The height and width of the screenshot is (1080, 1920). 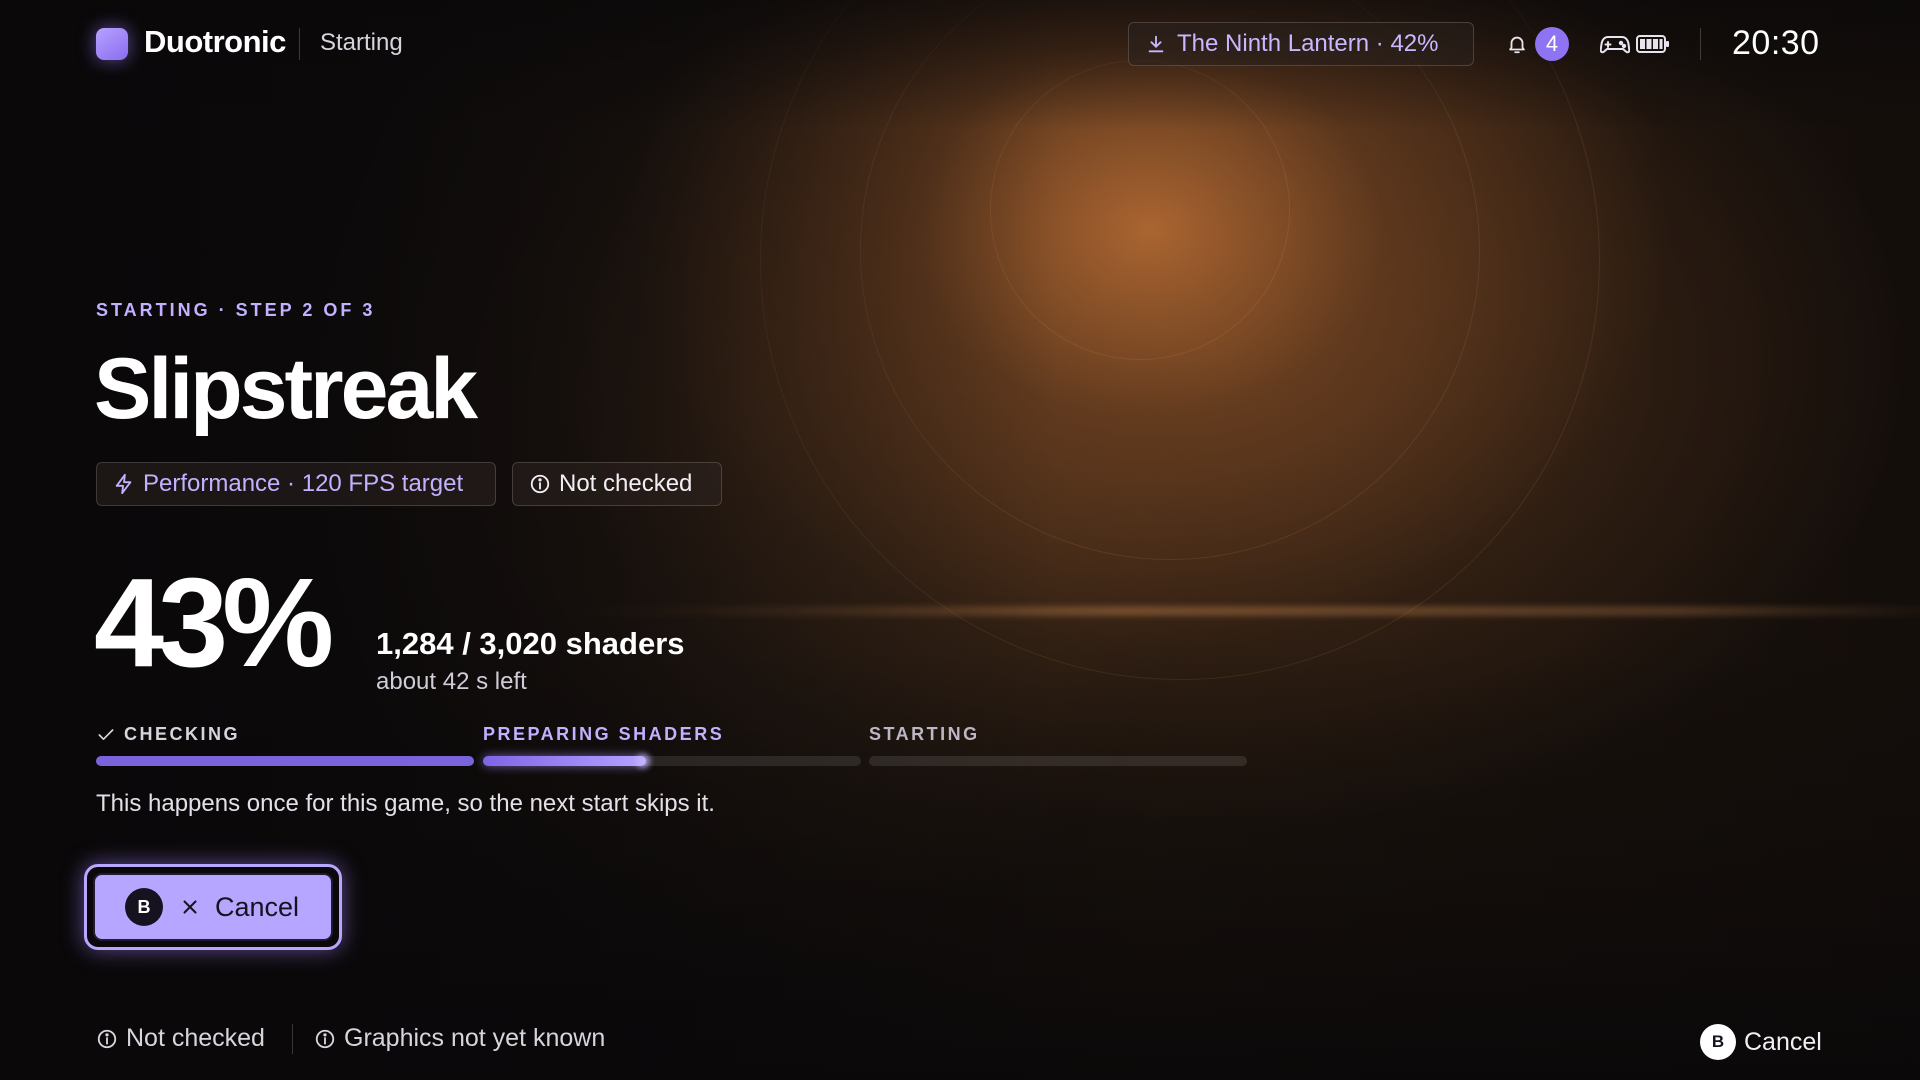 I want to click on gamepad-icon, so click(x=1615, y=45).